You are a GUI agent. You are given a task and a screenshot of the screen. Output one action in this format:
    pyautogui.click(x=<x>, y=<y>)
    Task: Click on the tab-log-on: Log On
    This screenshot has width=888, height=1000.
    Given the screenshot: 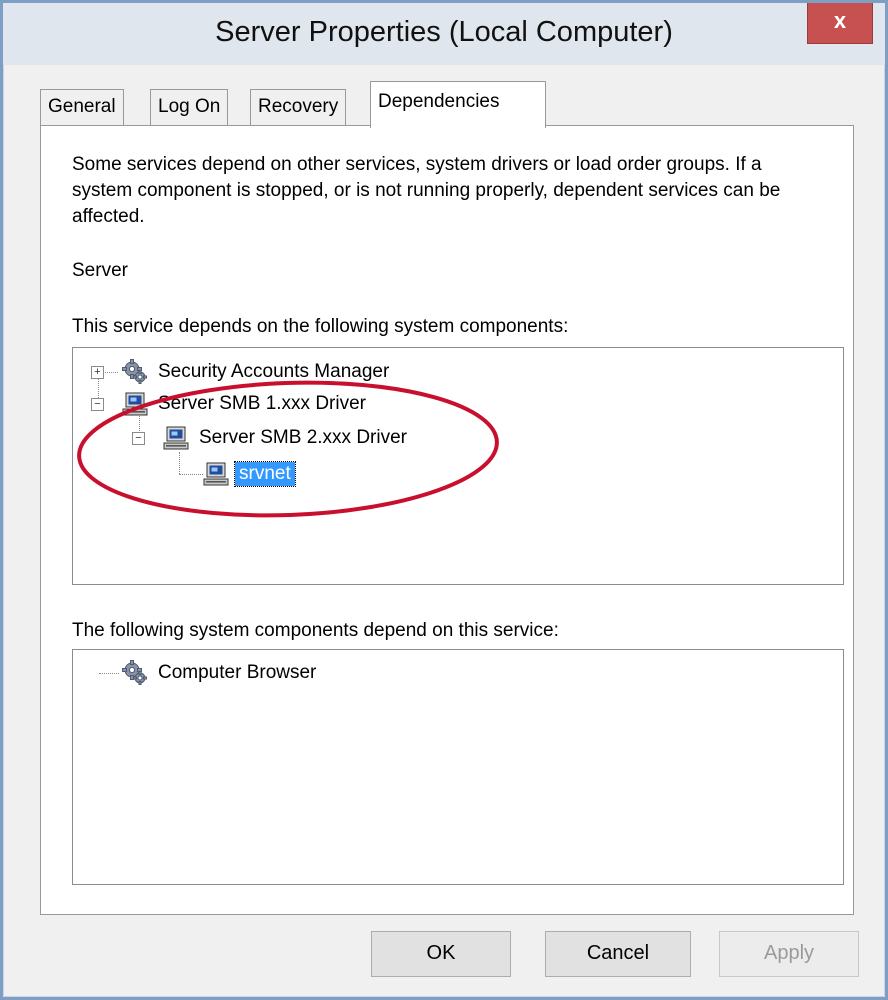 What is the action you would take?
    pyautogui.click(x=189, y=107)
    